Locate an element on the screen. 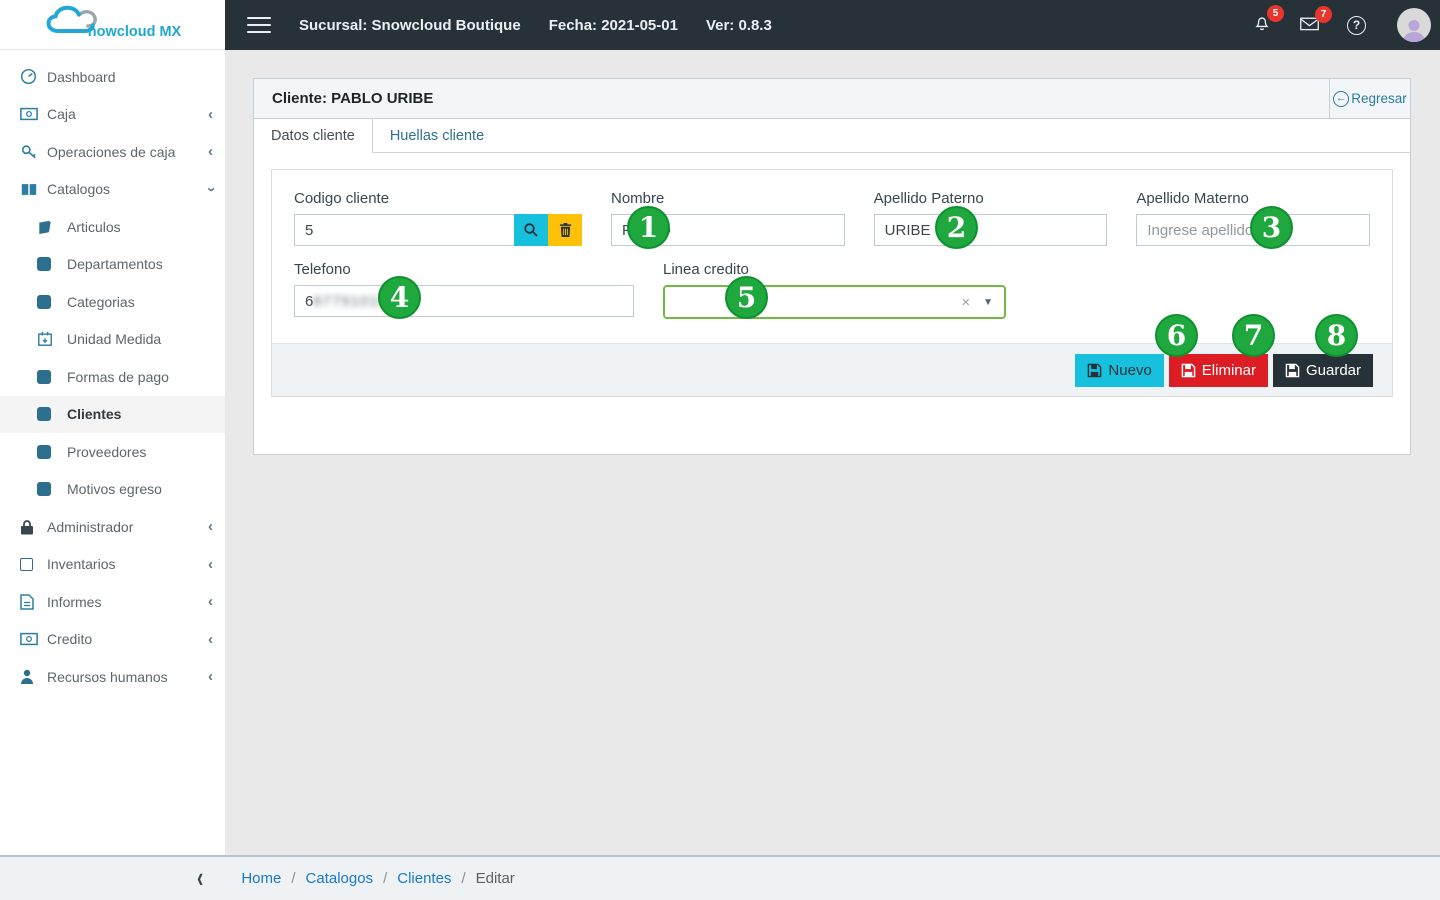 This screenshot has height=900, width=1440. regresar-button: ← Regresar is located at coordinates (1369, 98).